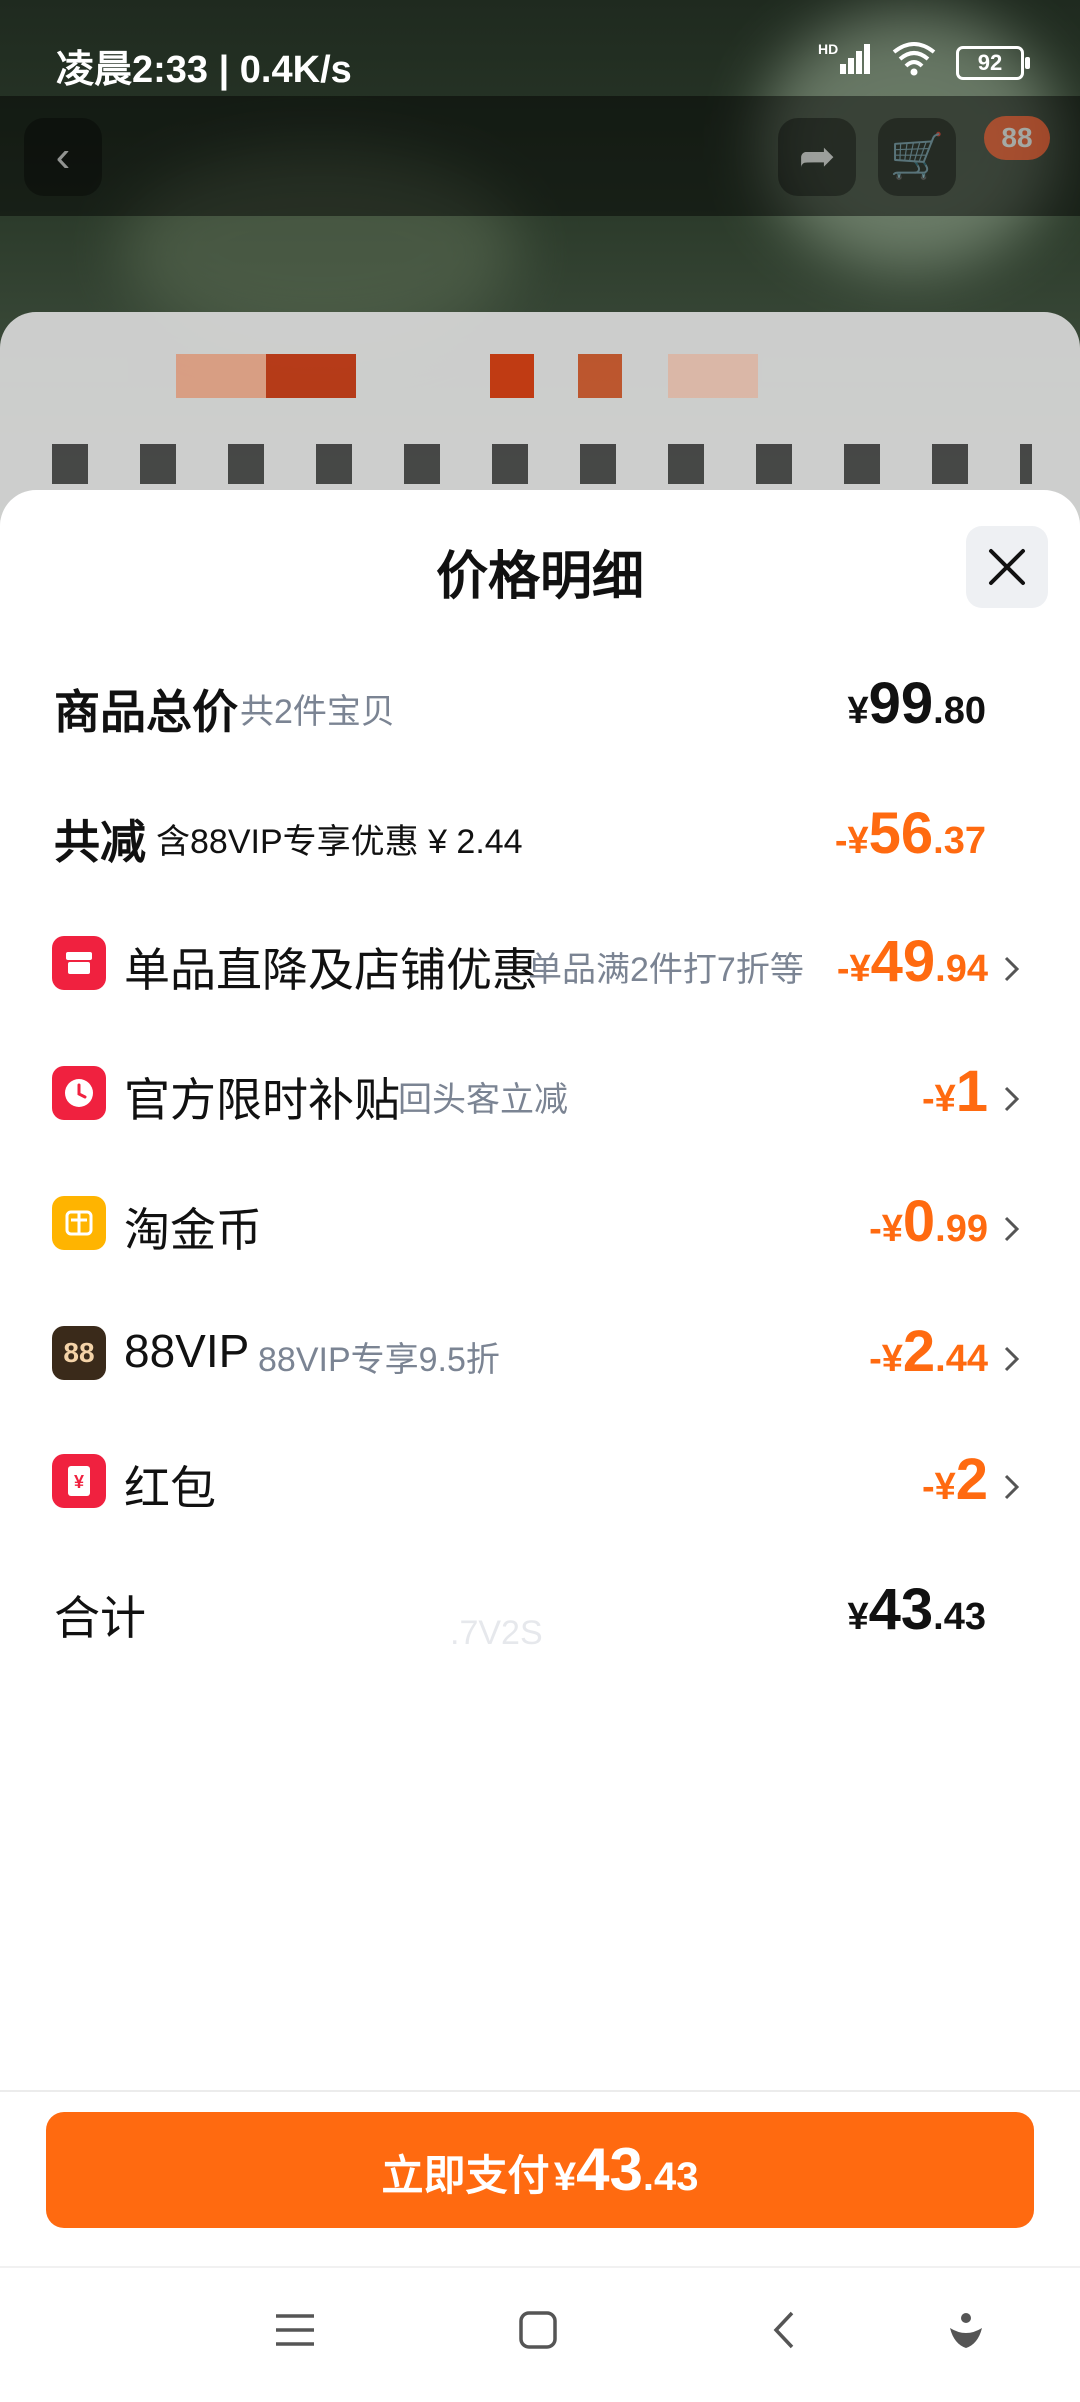 The height and width of the screenshot is (2402, 1080). I want to click on system-navigation-bar, so click(540, 2334).